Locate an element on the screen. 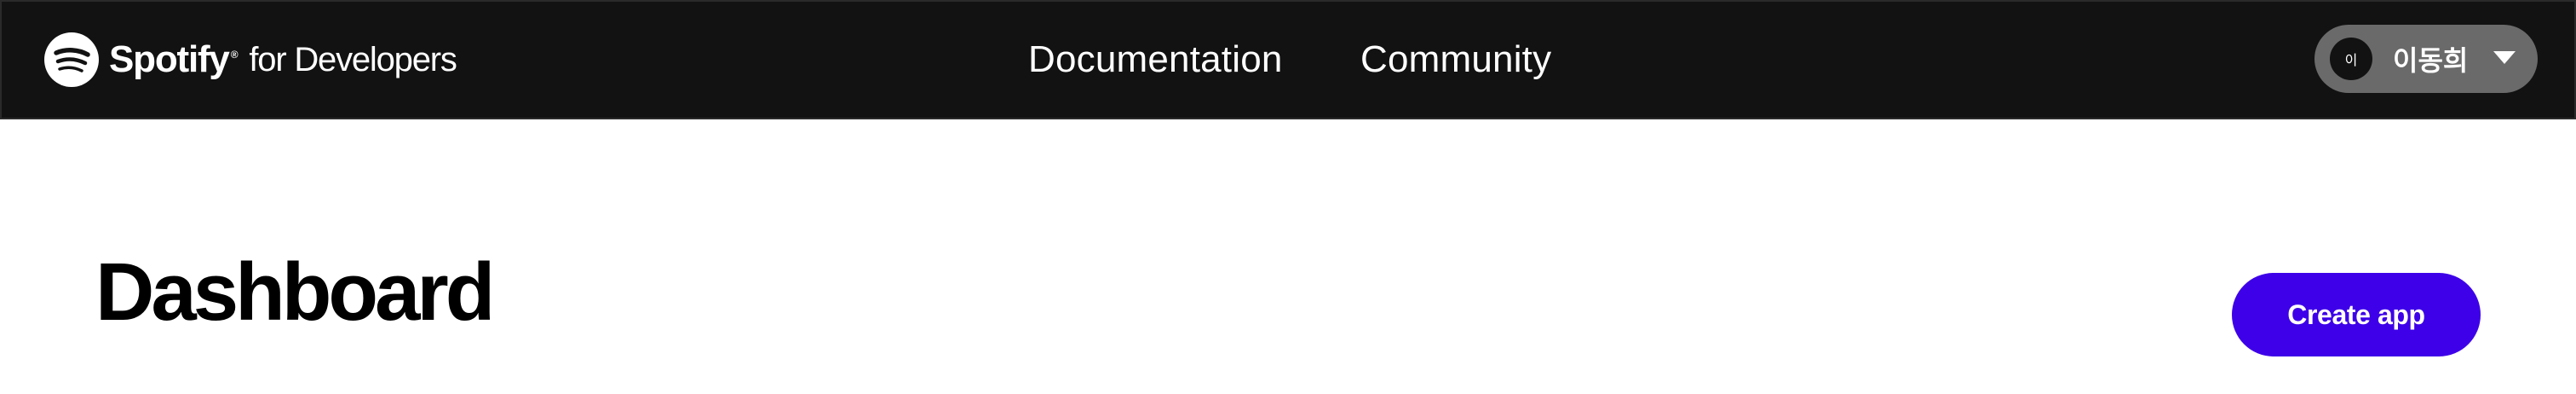  nav-link-community: Community is located at coordinates (1455, 60).